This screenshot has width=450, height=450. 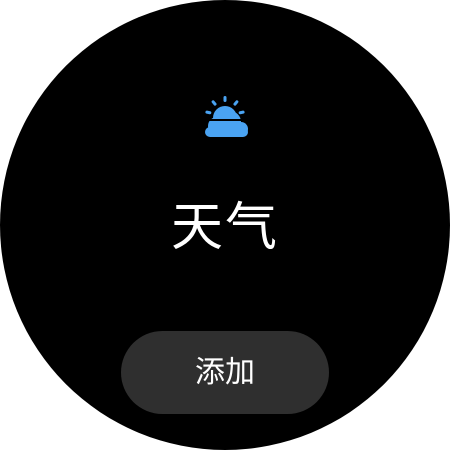 I want to click on add-button: 添加, so click(x=225, y=372).